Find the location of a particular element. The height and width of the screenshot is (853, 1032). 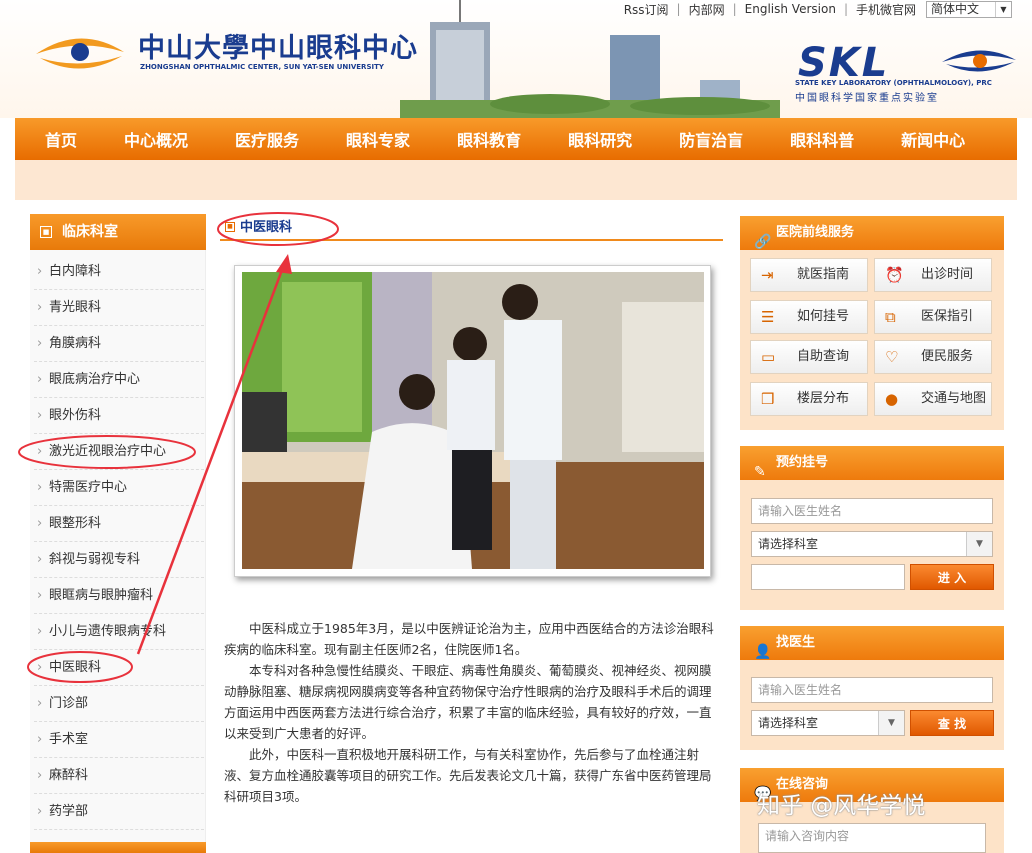

alarm-clock-icon: ⏰ is located at coordinates (894, 275).